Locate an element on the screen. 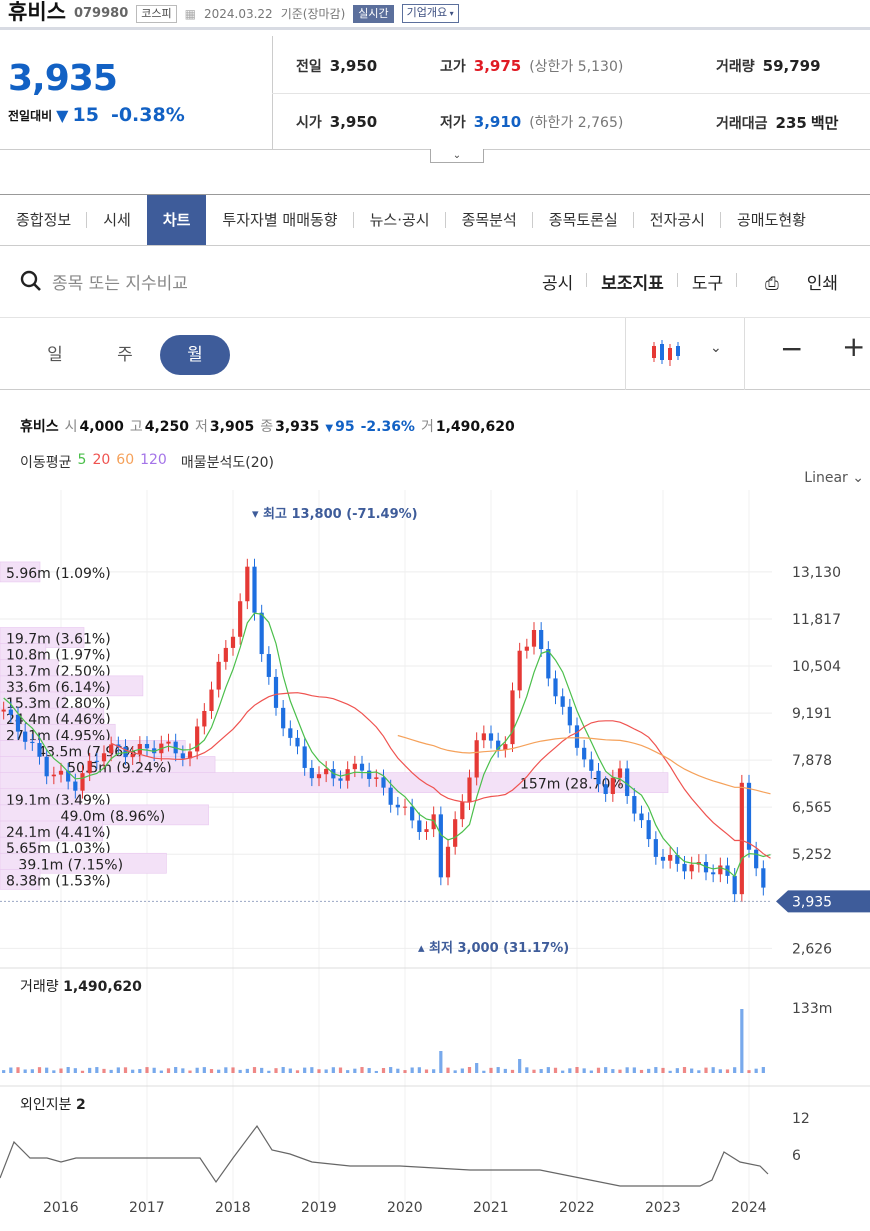 The width and height of the screenshot is (870, 1231). open-value: 3,950 is located at coordinates (353, 122).